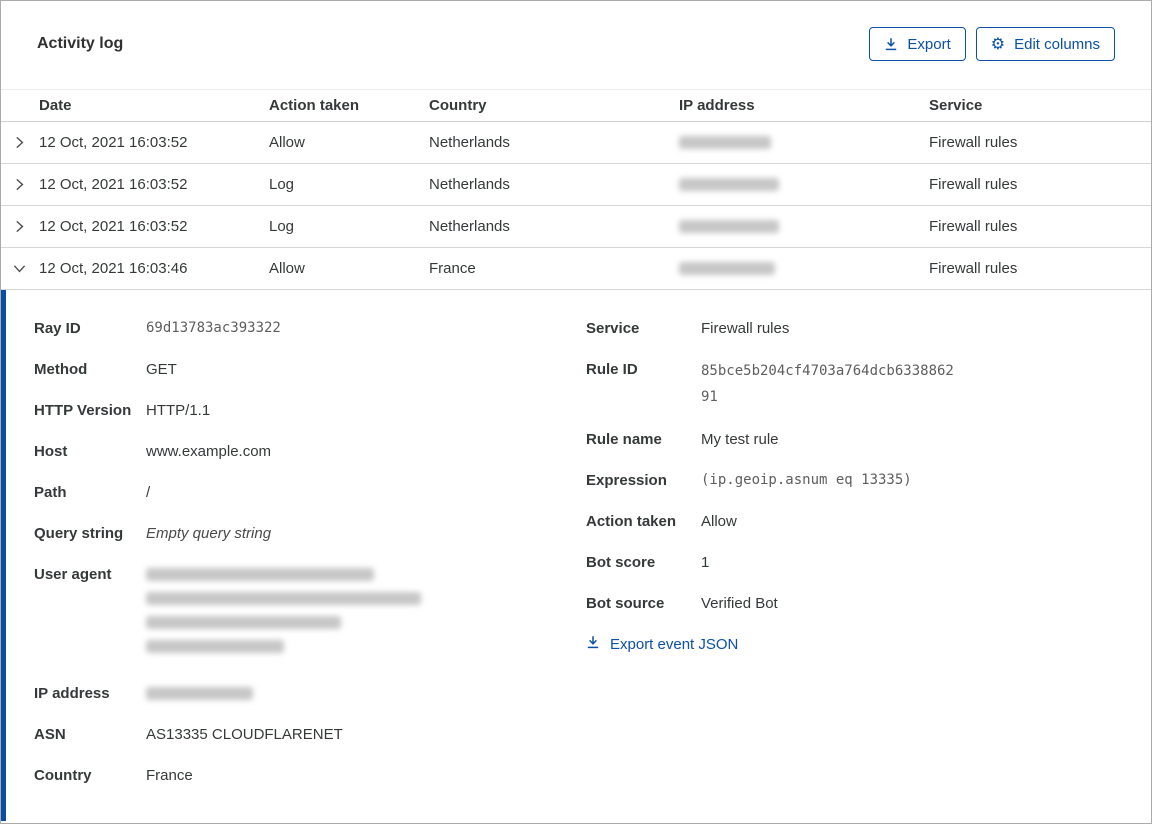  I want to click on detail-row-http-version: HTTP Version HTTP/1.1, so click(310, 410).